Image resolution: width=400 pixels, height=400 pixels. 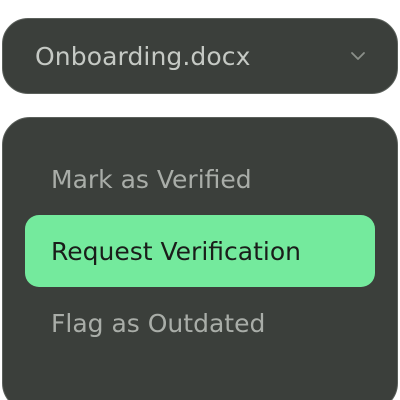 I want to click on chevron-down-icon, so click(x=358, y=56).